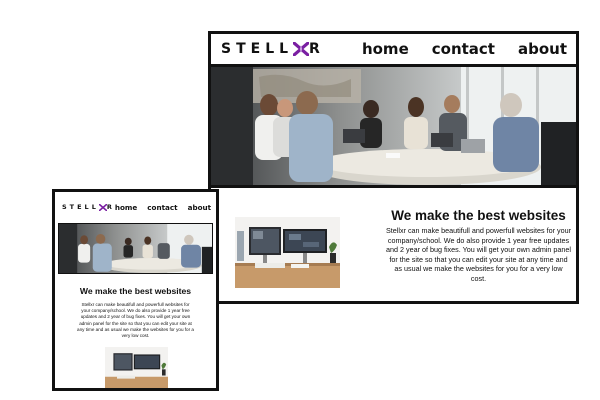 This screenshot has height=400, width=600. Describe the element at coordinates (317, 49) in the screenshot. I see `logo-text-right: R` at that location.